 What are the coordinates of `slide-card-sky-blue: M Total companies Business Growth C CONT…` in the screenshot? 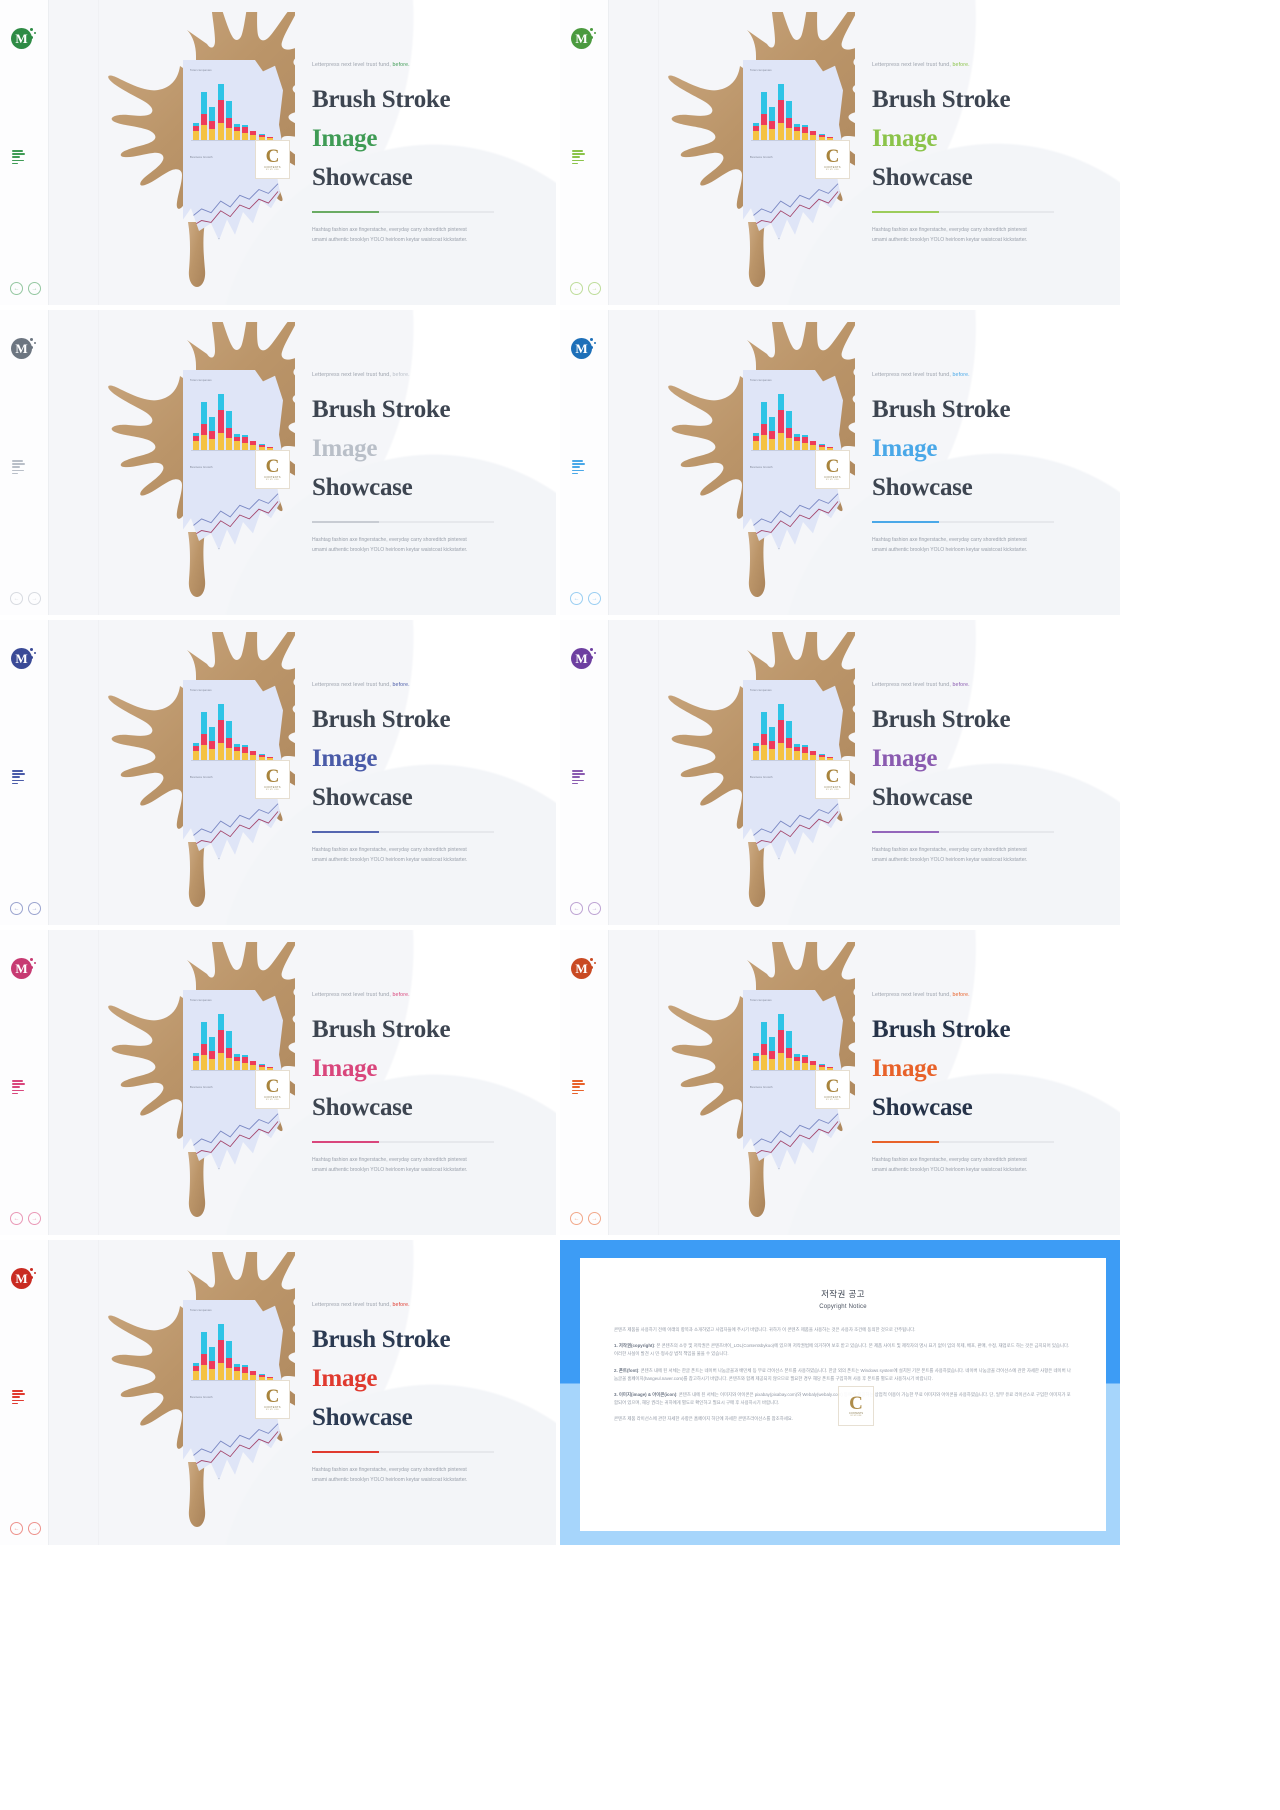 It's located at (840, 462).